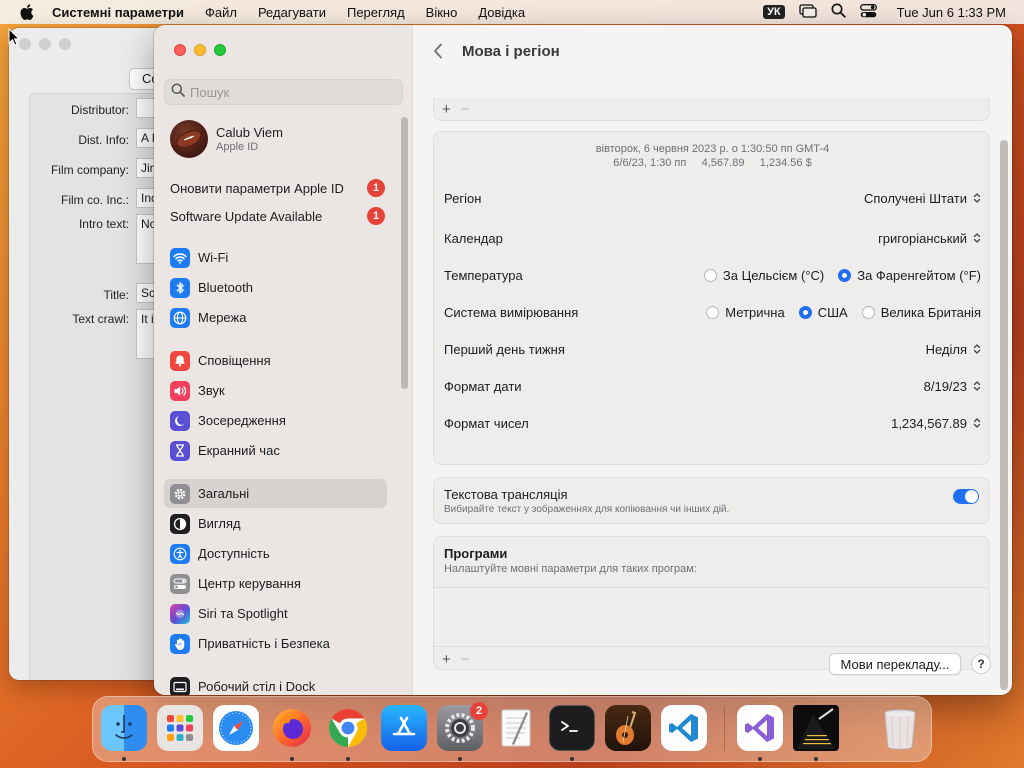 The image size is (1024, 768). Describe the element at coordinates (275, 360) in the screenshot. I see `sidebar-item-notifications: Сповіщення` at that location.